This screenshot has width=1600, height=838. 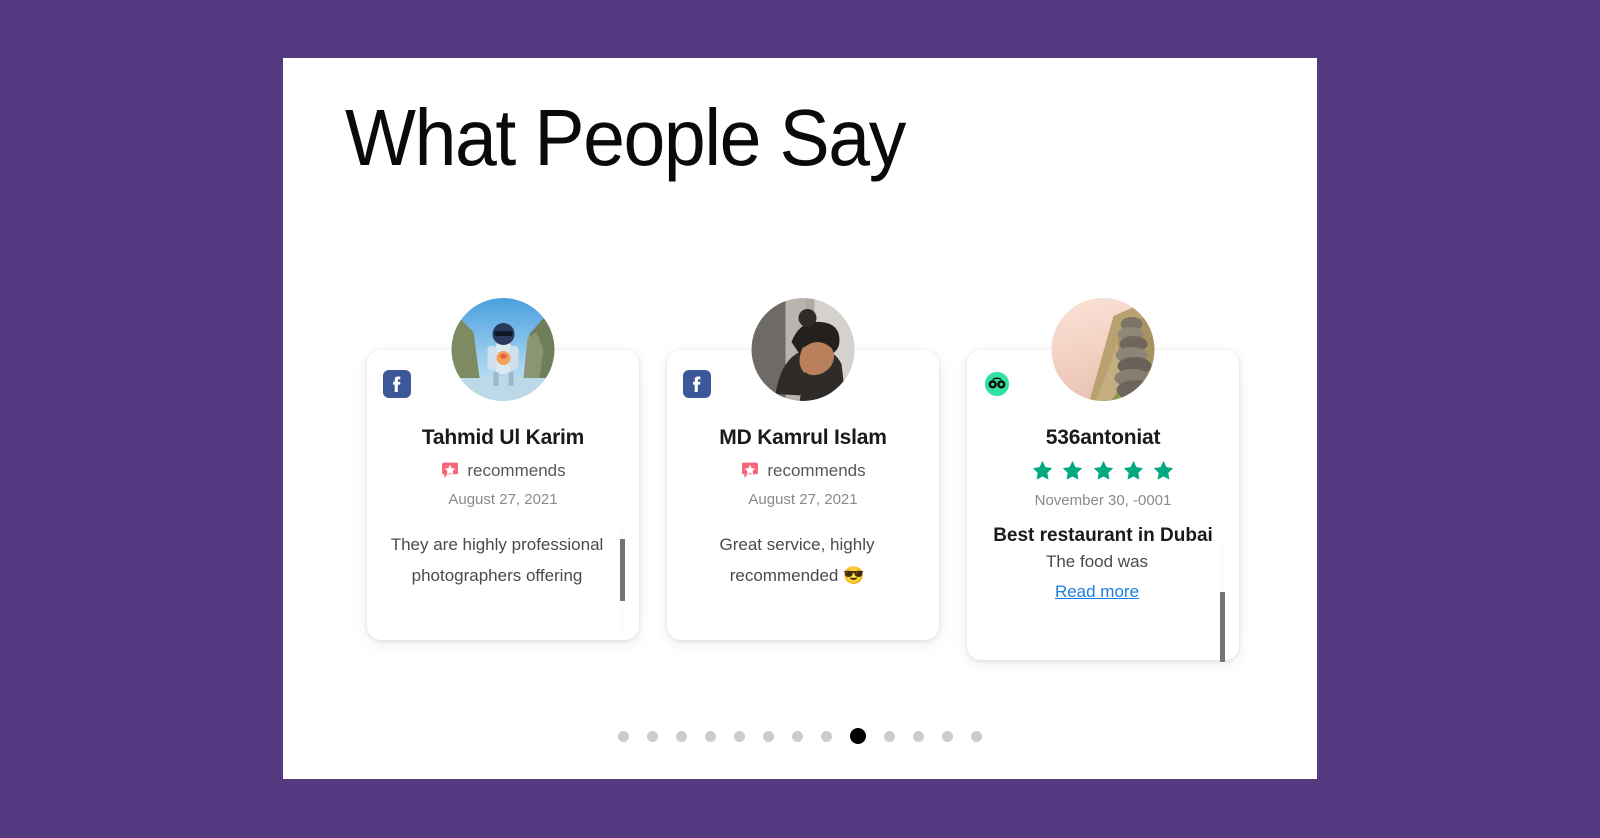 I want to click on review-body: Great service, highly recommended 😎, so click(x=803, y=581).